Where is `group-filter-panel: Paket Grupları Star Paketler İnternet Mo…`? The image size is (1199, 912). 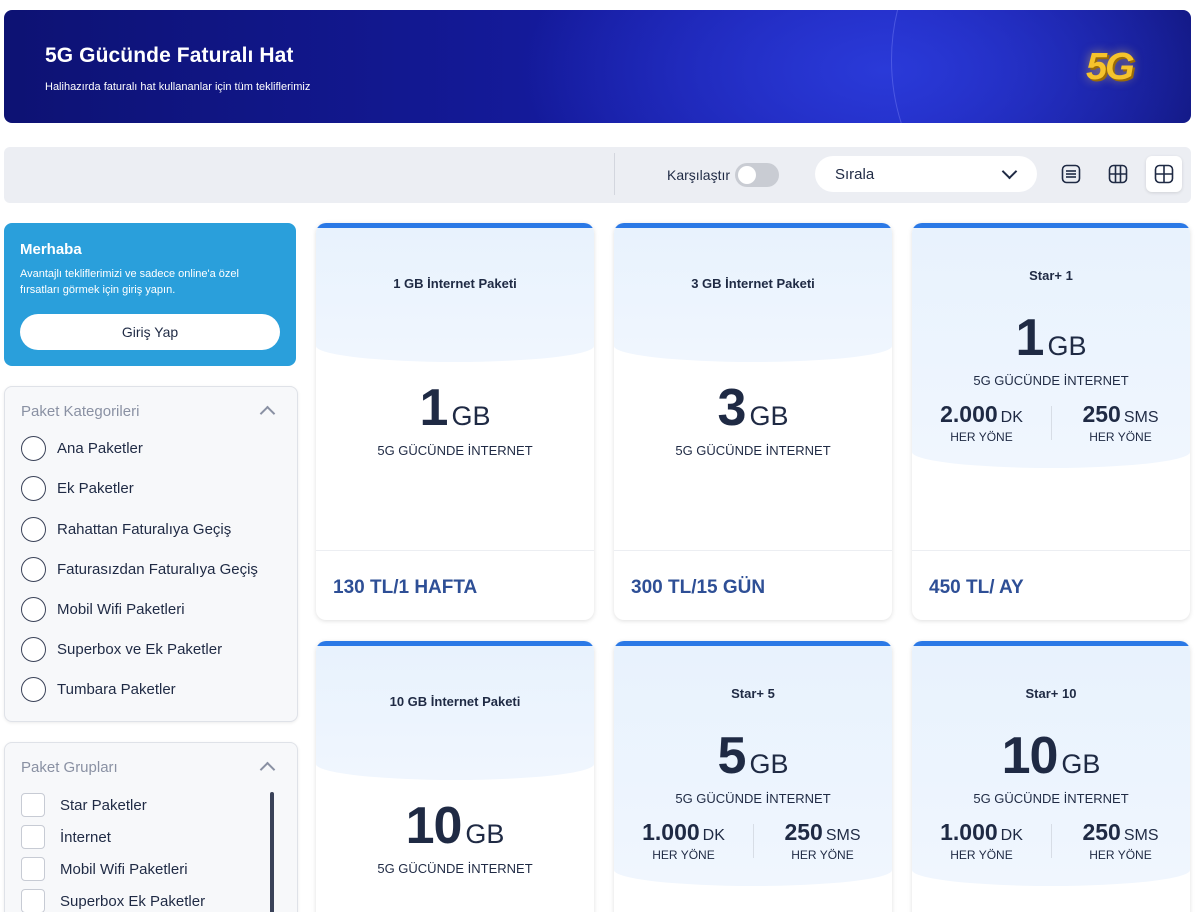
group-filter-panel: Paket Grupları Star Paketler İnternet Mo… is located at coordinates (151, 827).